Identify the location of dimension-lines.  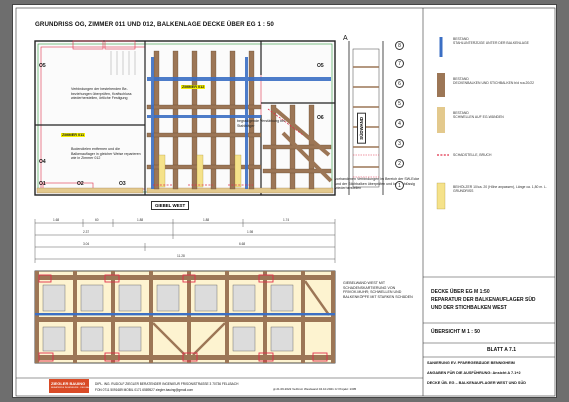
(185, 241).